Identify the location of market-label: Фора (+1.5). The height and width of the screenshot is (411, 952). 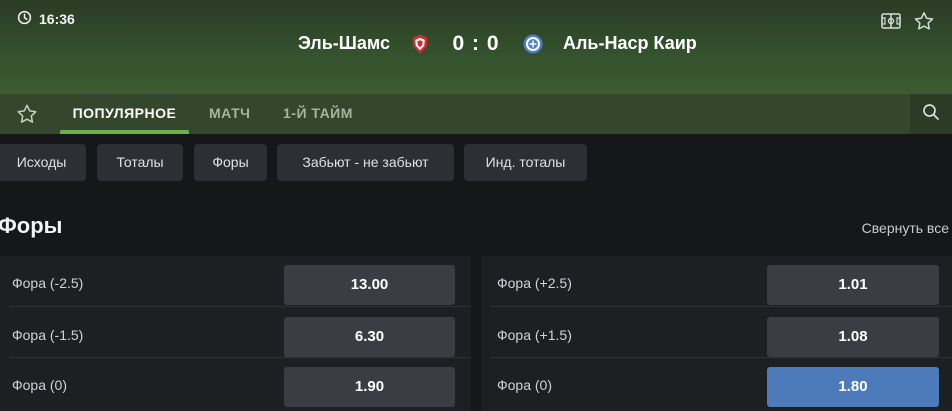
(534, 335).